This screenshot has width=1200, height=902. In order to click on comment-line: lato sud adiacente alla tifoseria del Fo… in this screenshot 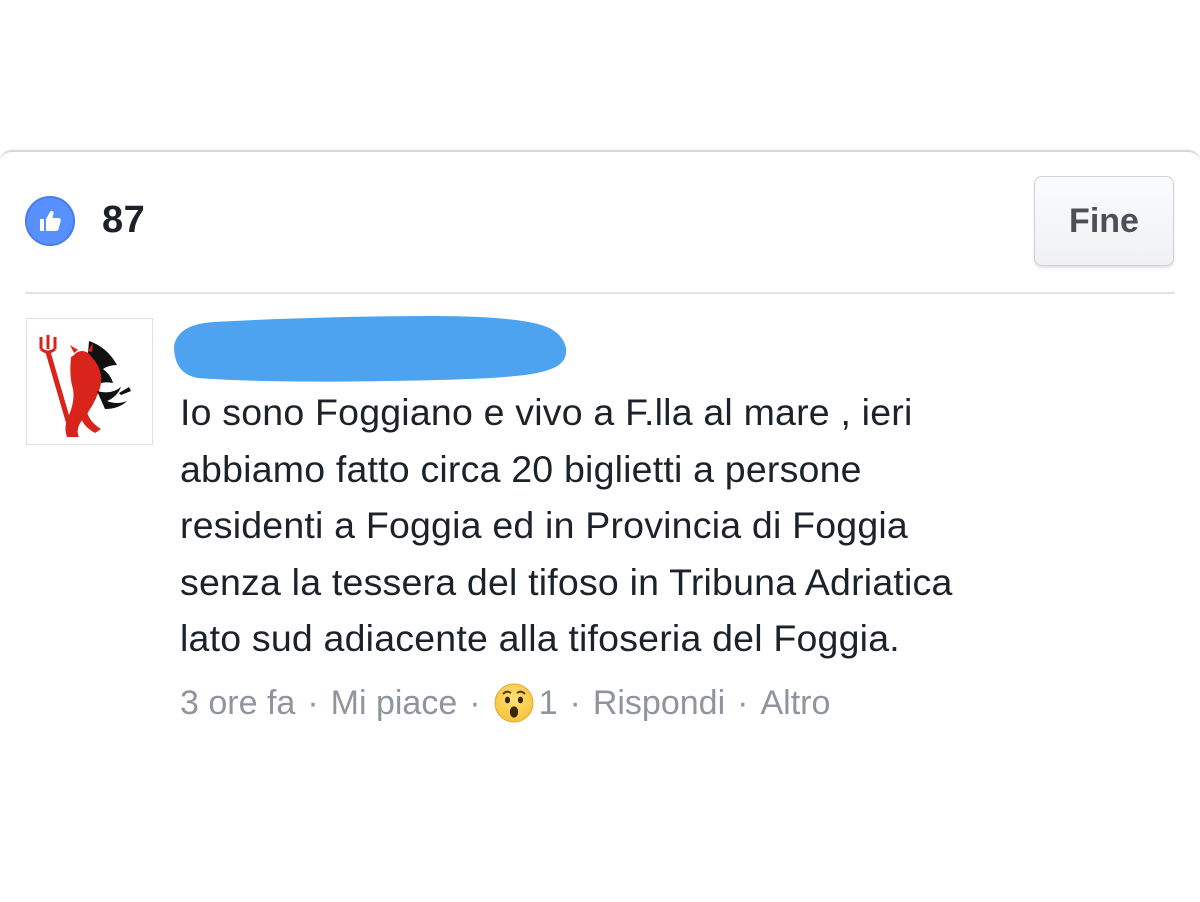, I will do `click(540, 638)`.